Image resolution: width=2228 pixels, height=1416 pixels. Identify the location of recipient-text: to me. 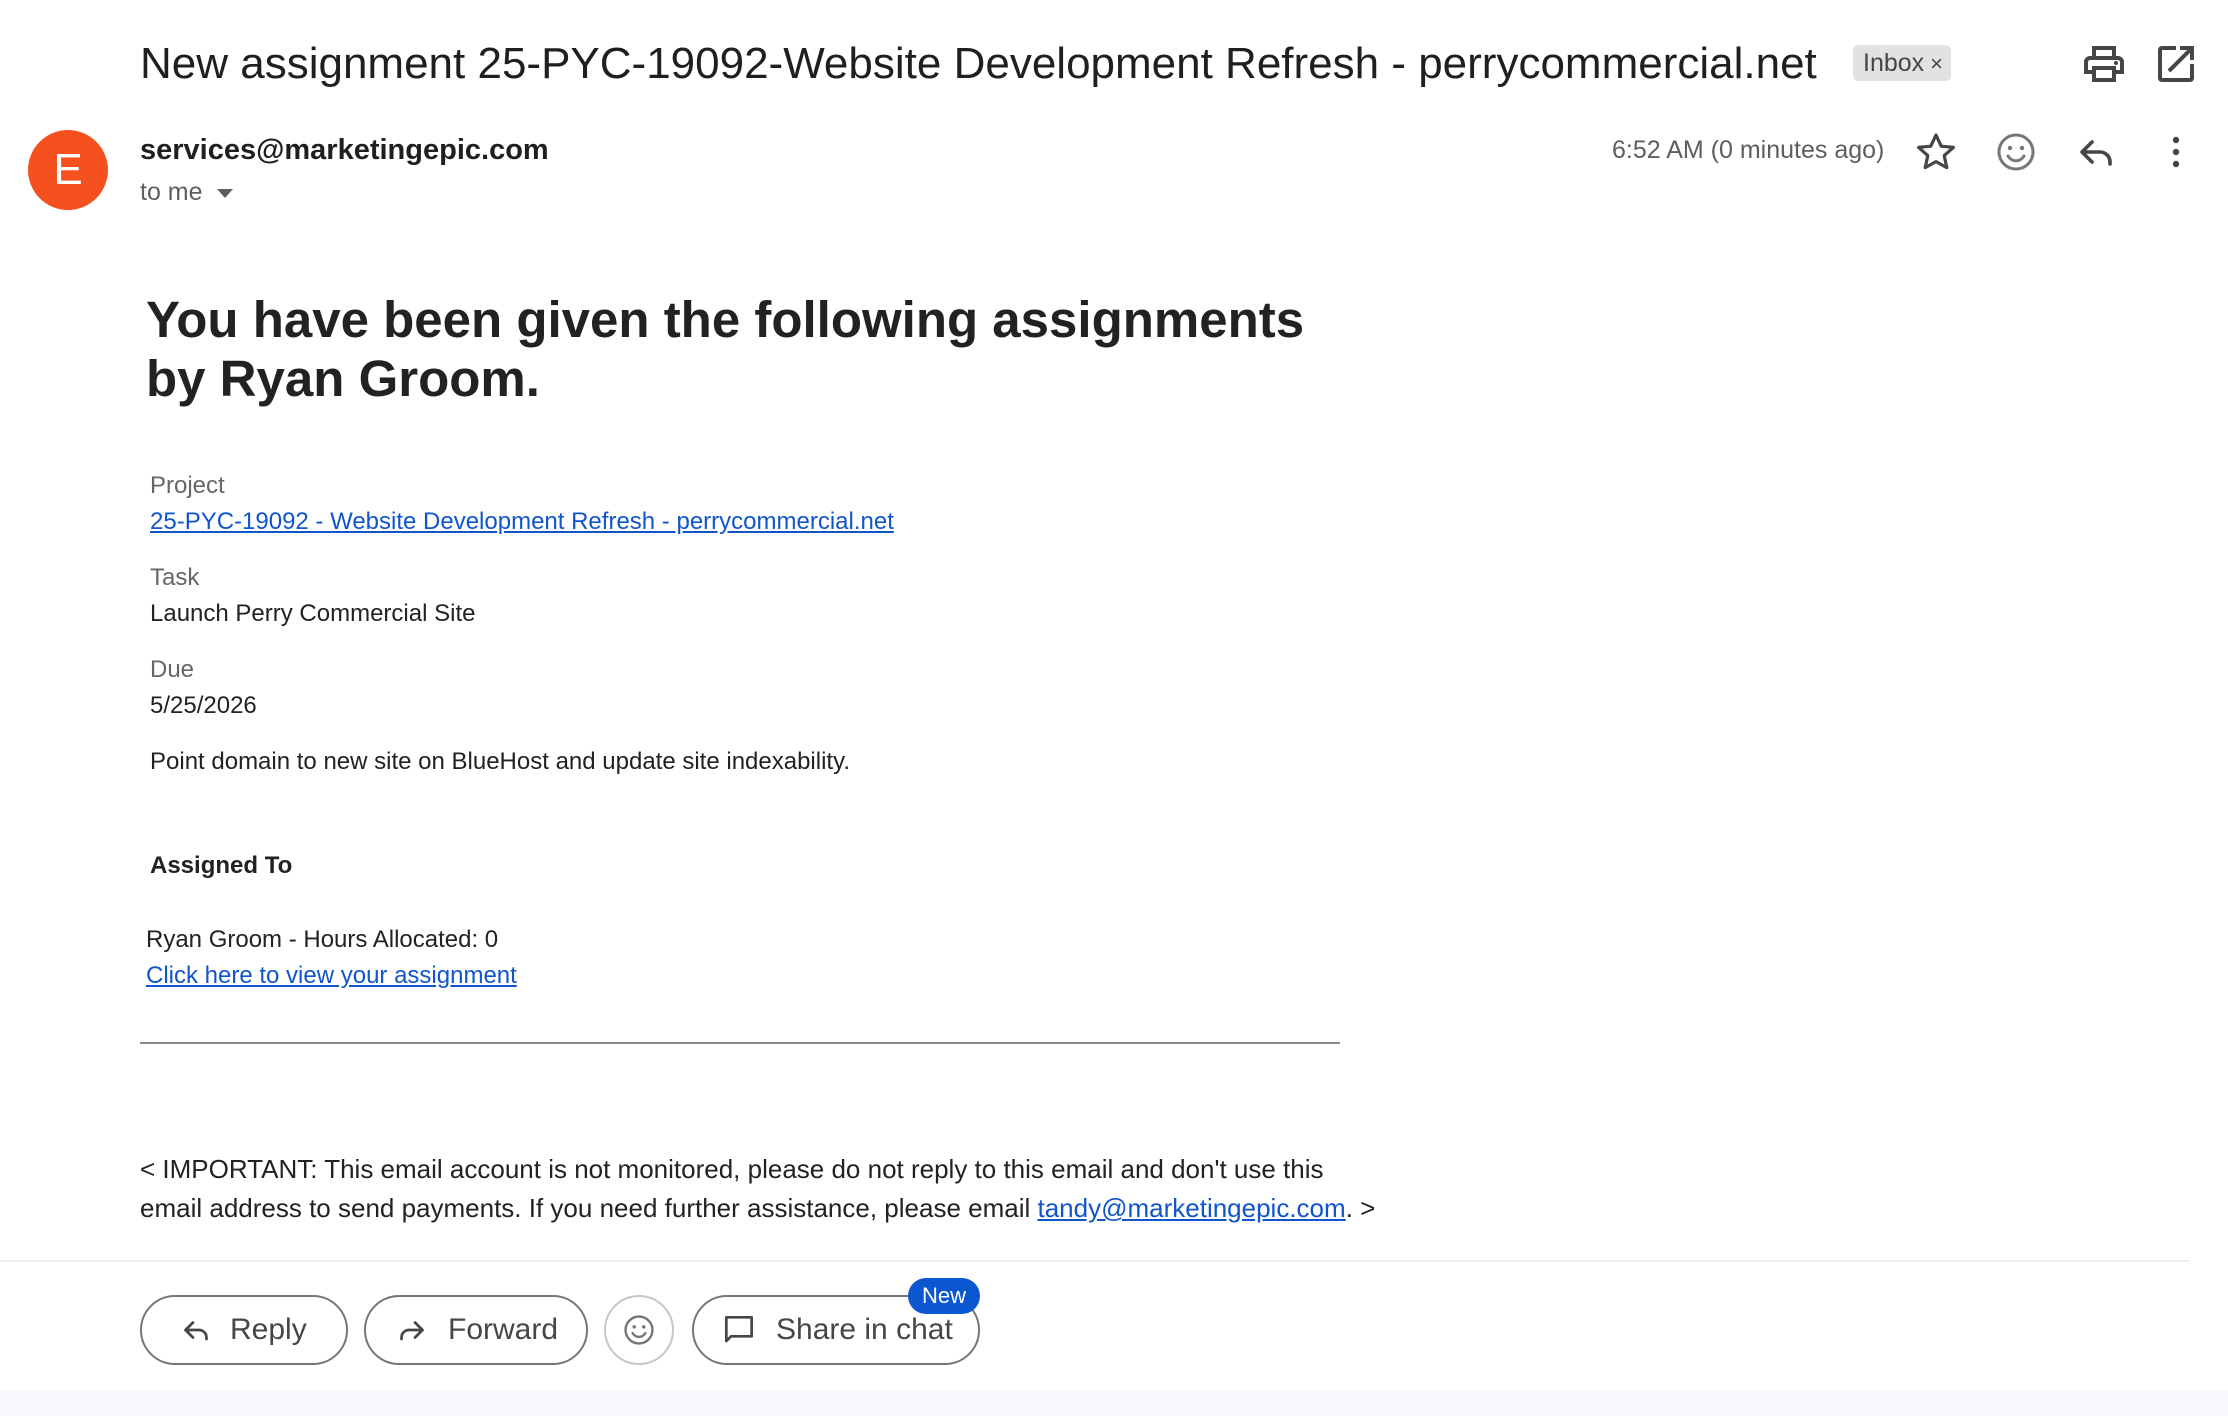
(171, 192).